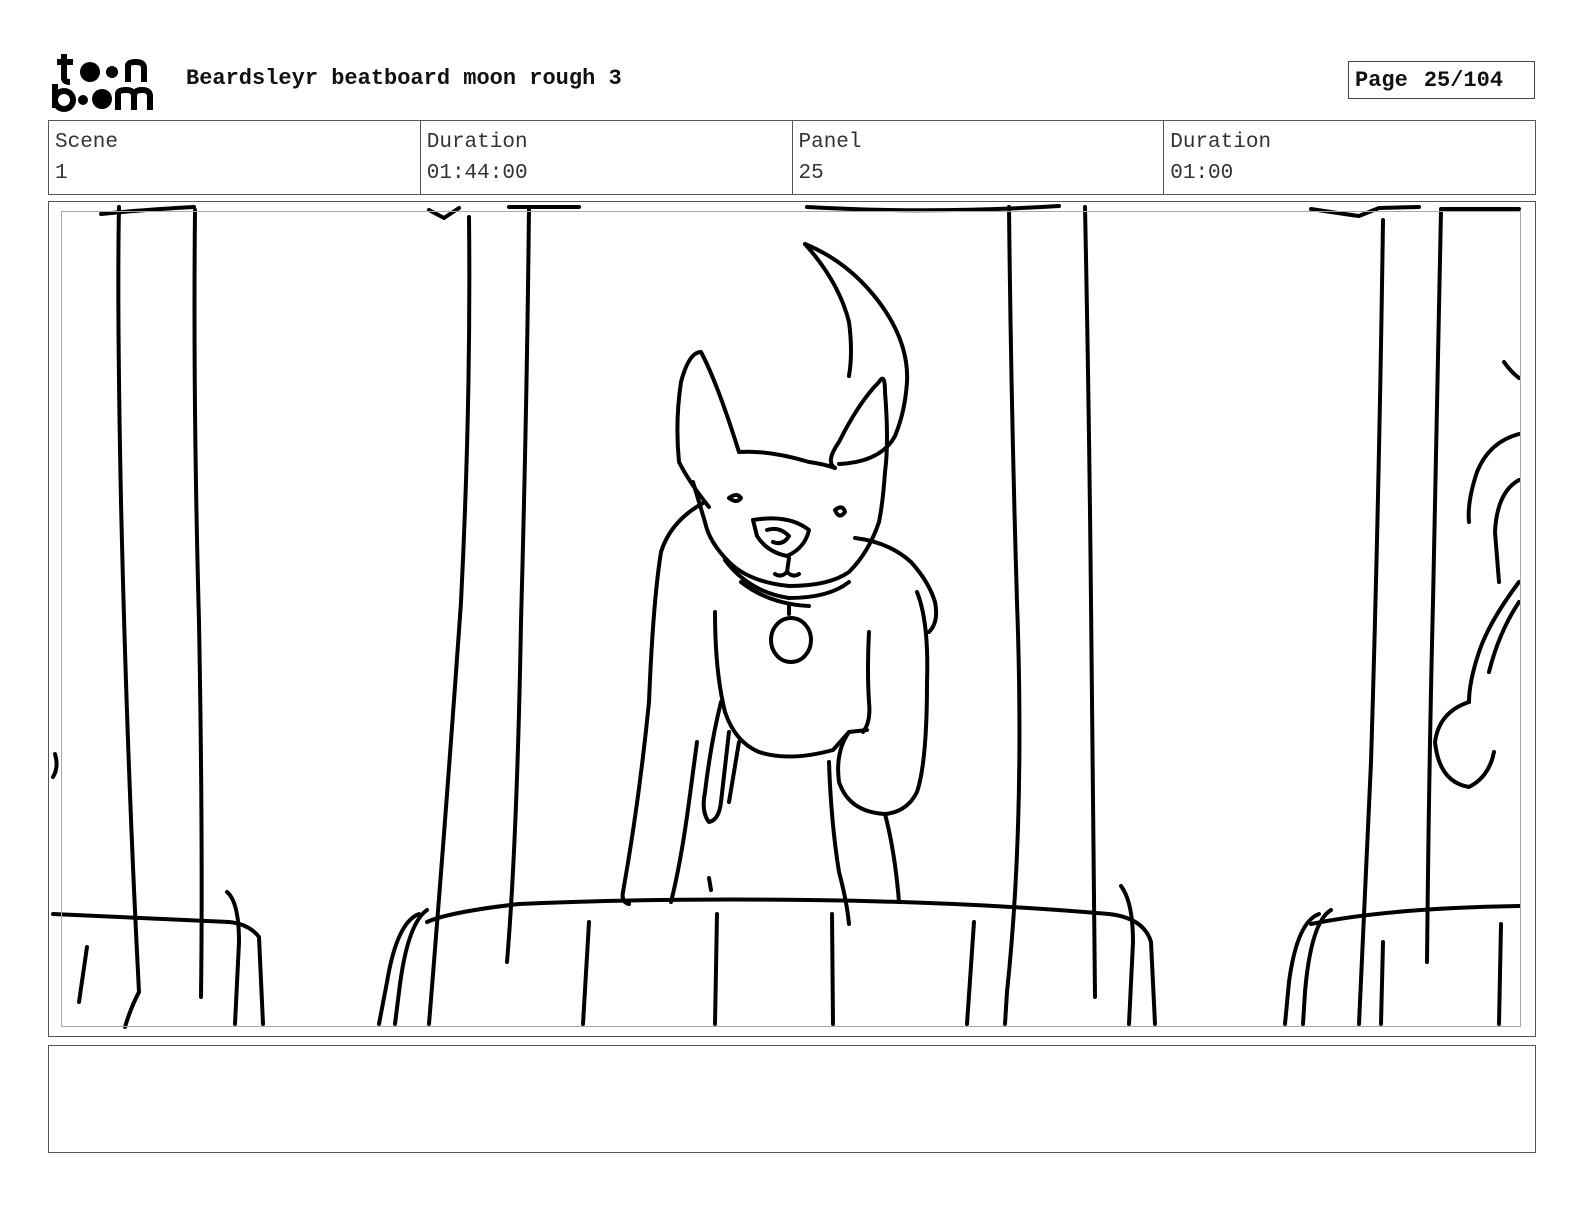 The width and height of the screenshot is (1584, 1224). Describe the element at coordinates (235, 157) in the screenshot. I see `scene-cell: Scene 1` at that location.